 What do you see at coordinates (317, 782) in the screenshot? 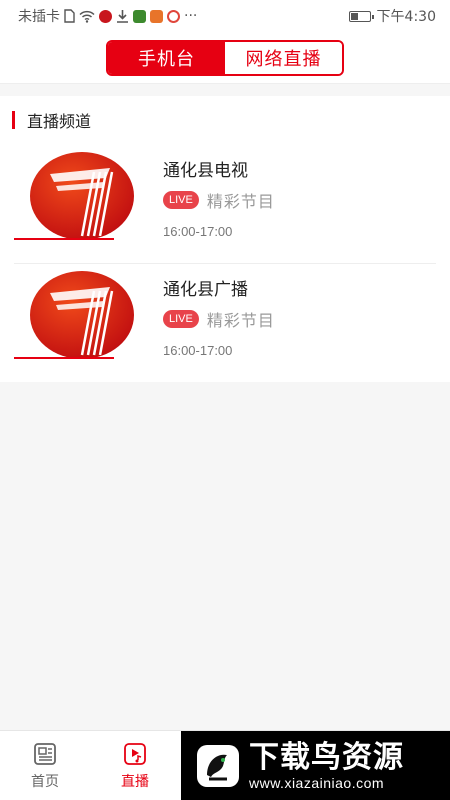
I see `watermark-url: www.xiazainiao.com` at bounding box center [317, 782].